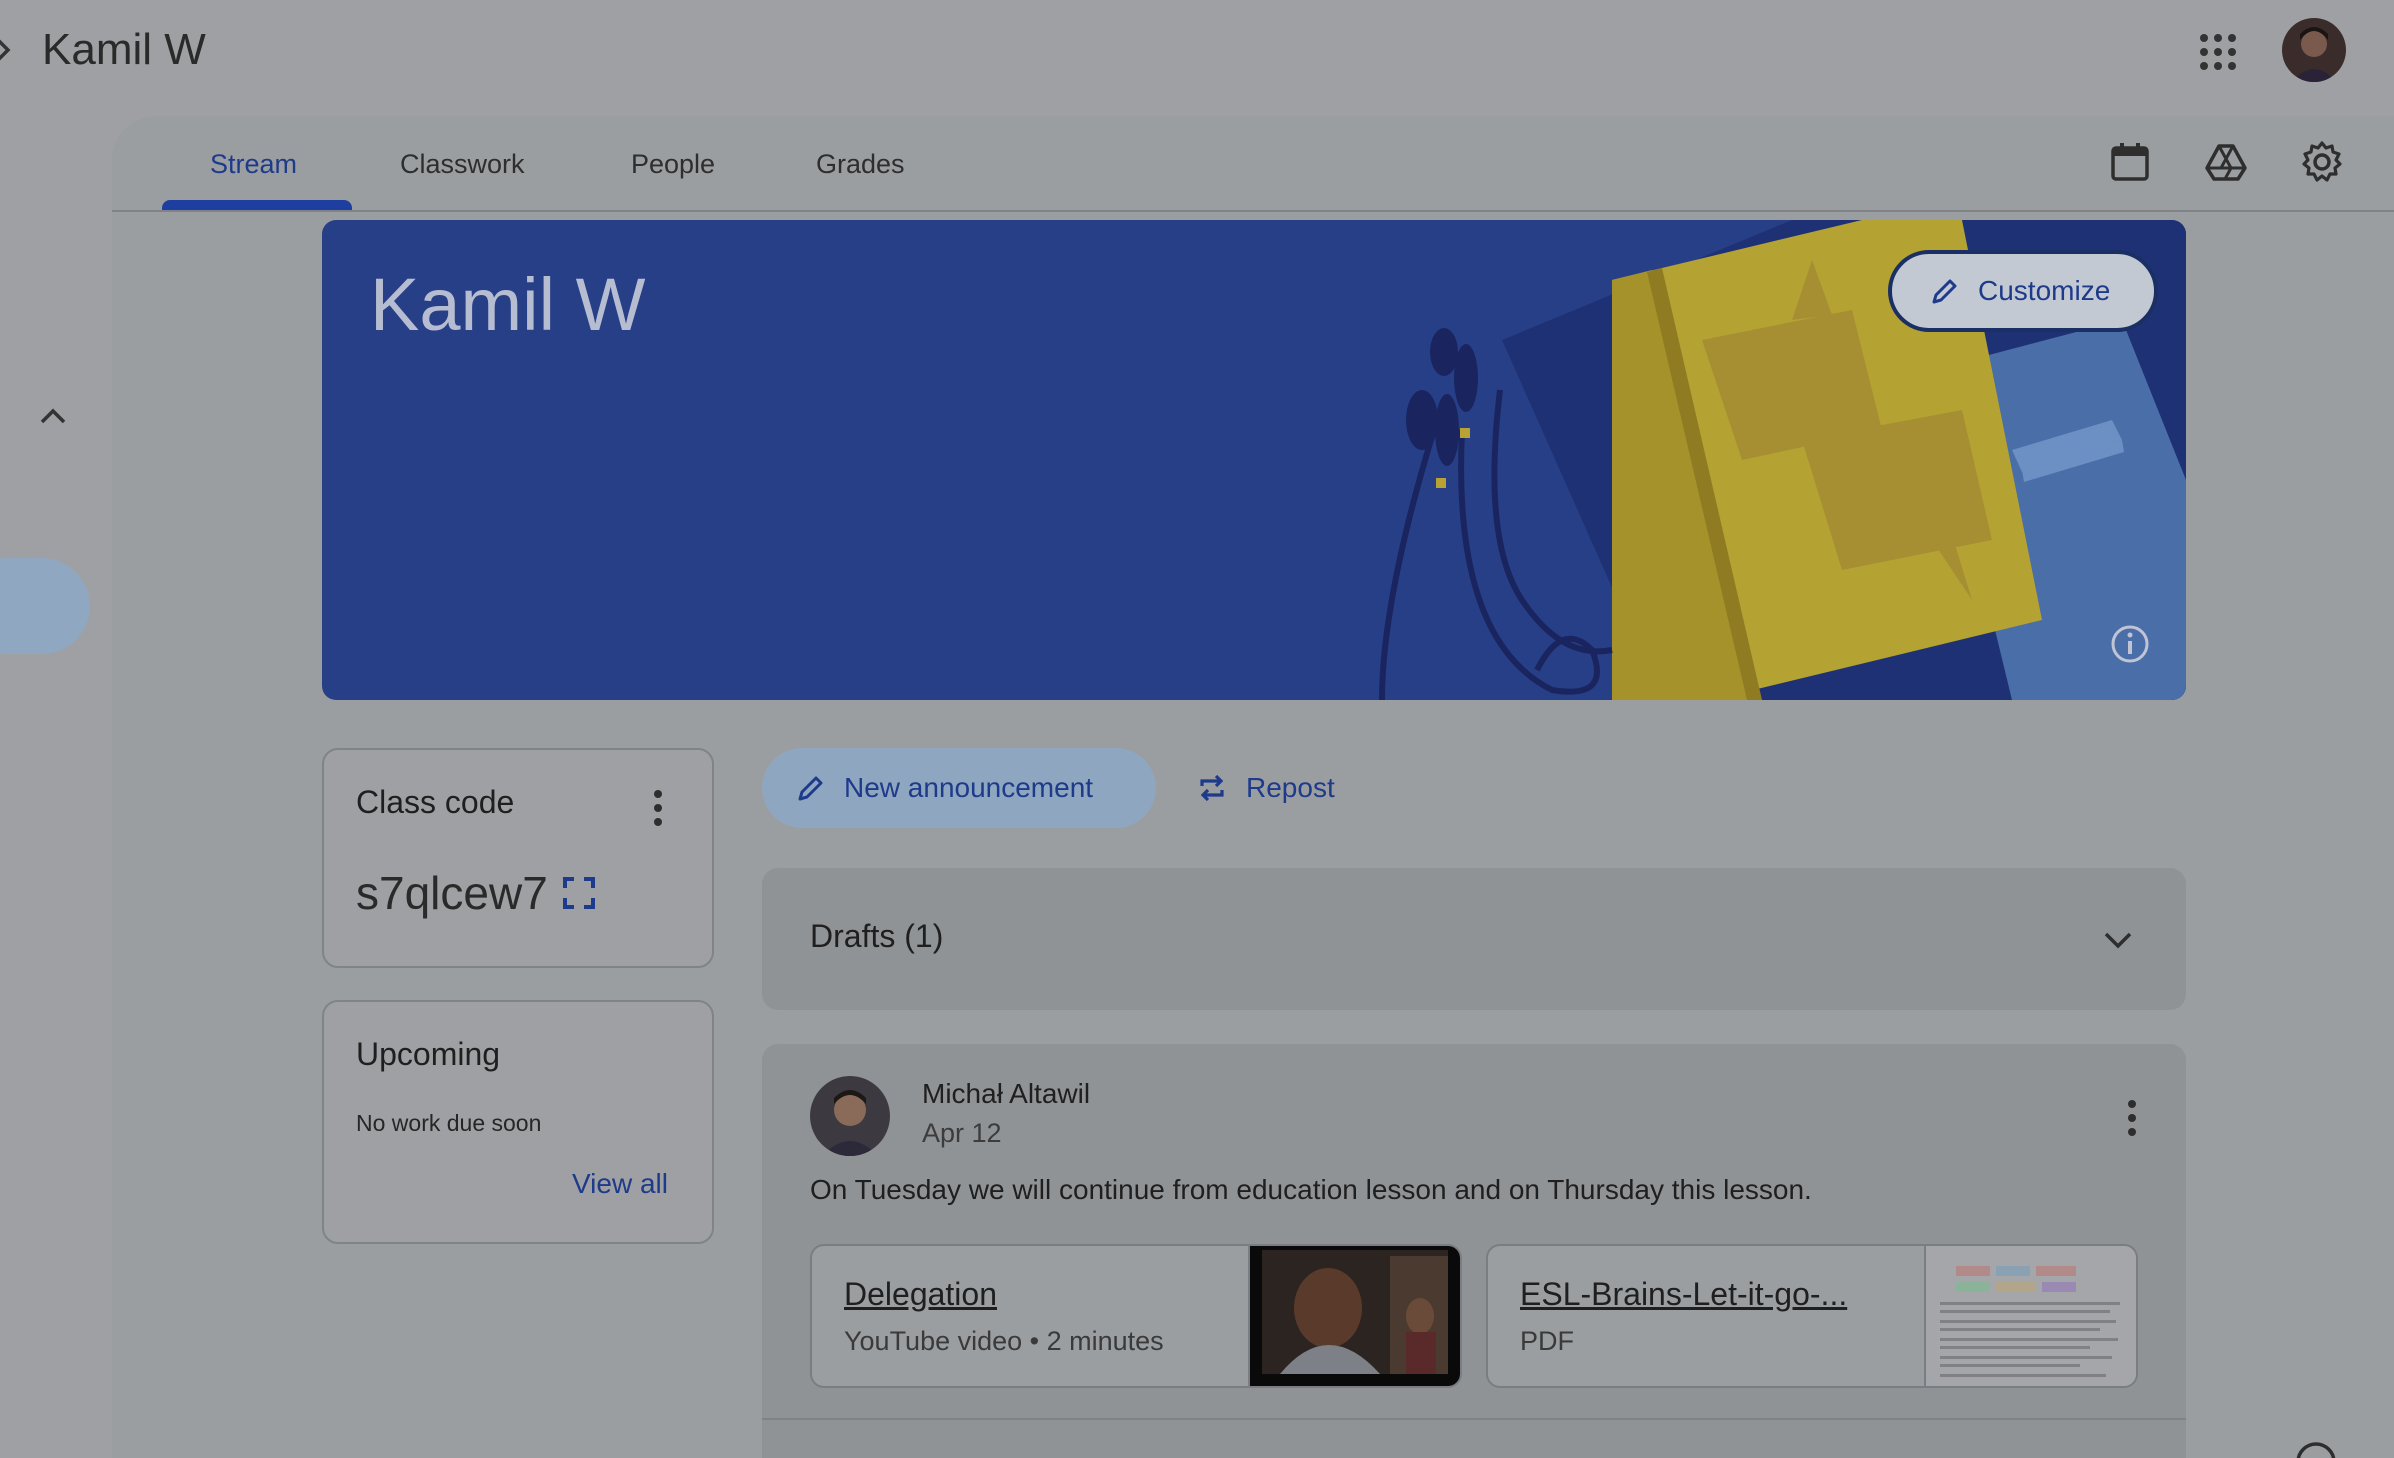  I want to click on chevron-down-icon, so click(2118, 940).